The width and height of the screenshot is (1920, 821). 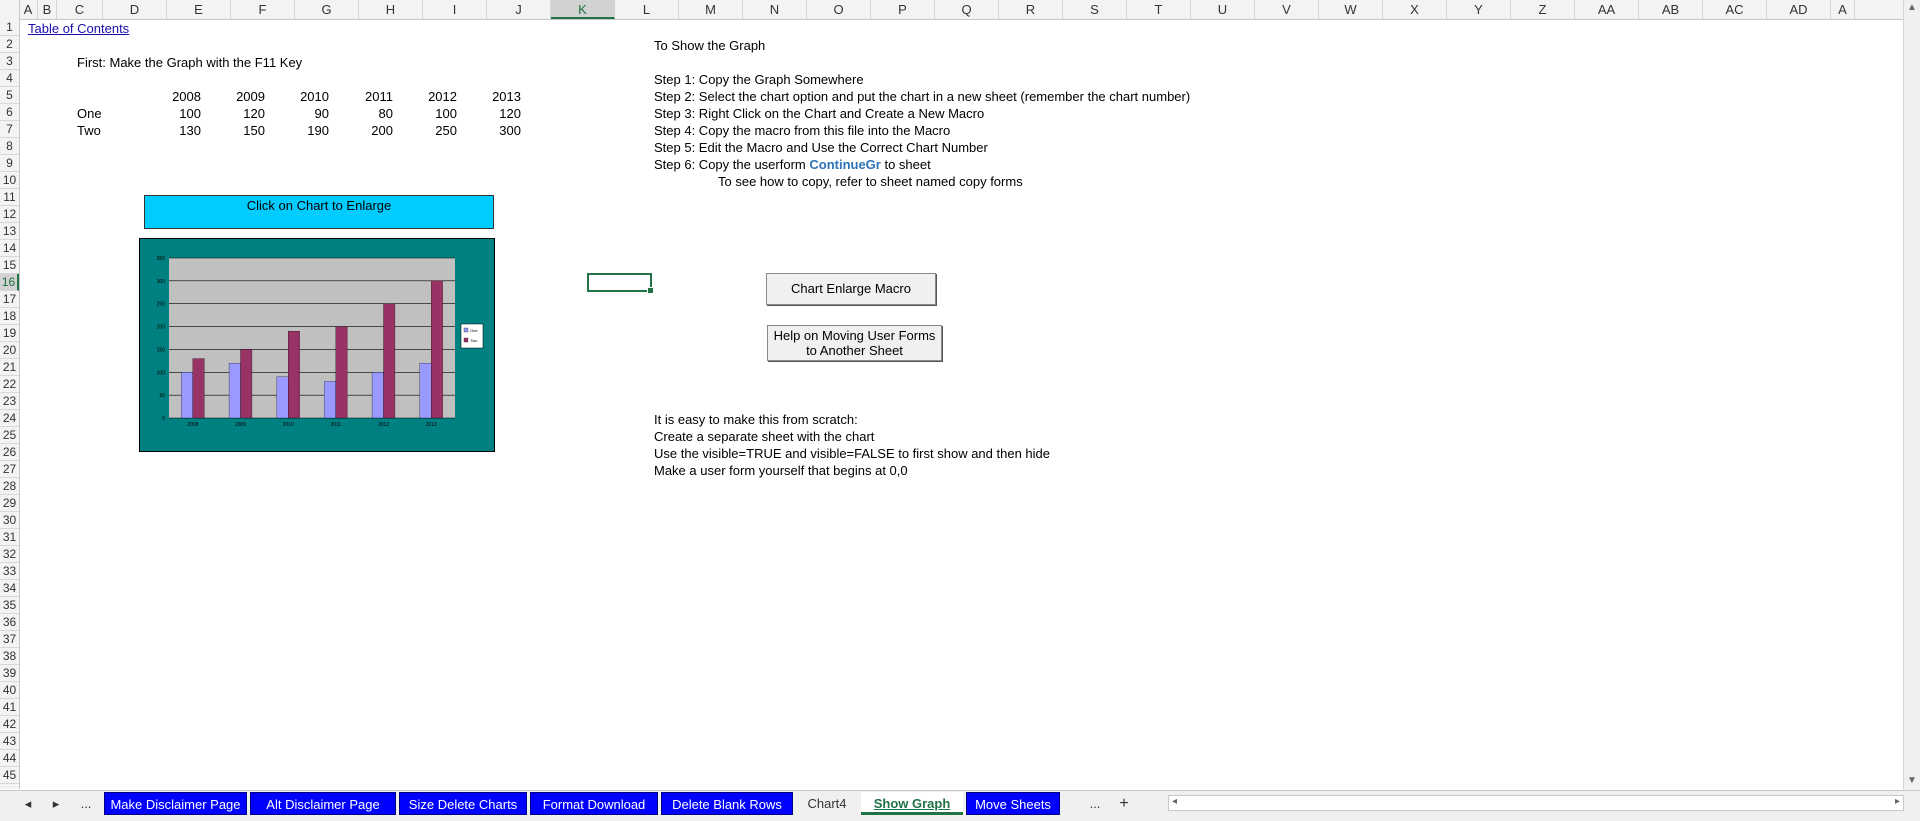 What do you see at coordinates (9, 639) in the screenshot?
I see `row-header-37: 37` at bounding box center [9, 639].